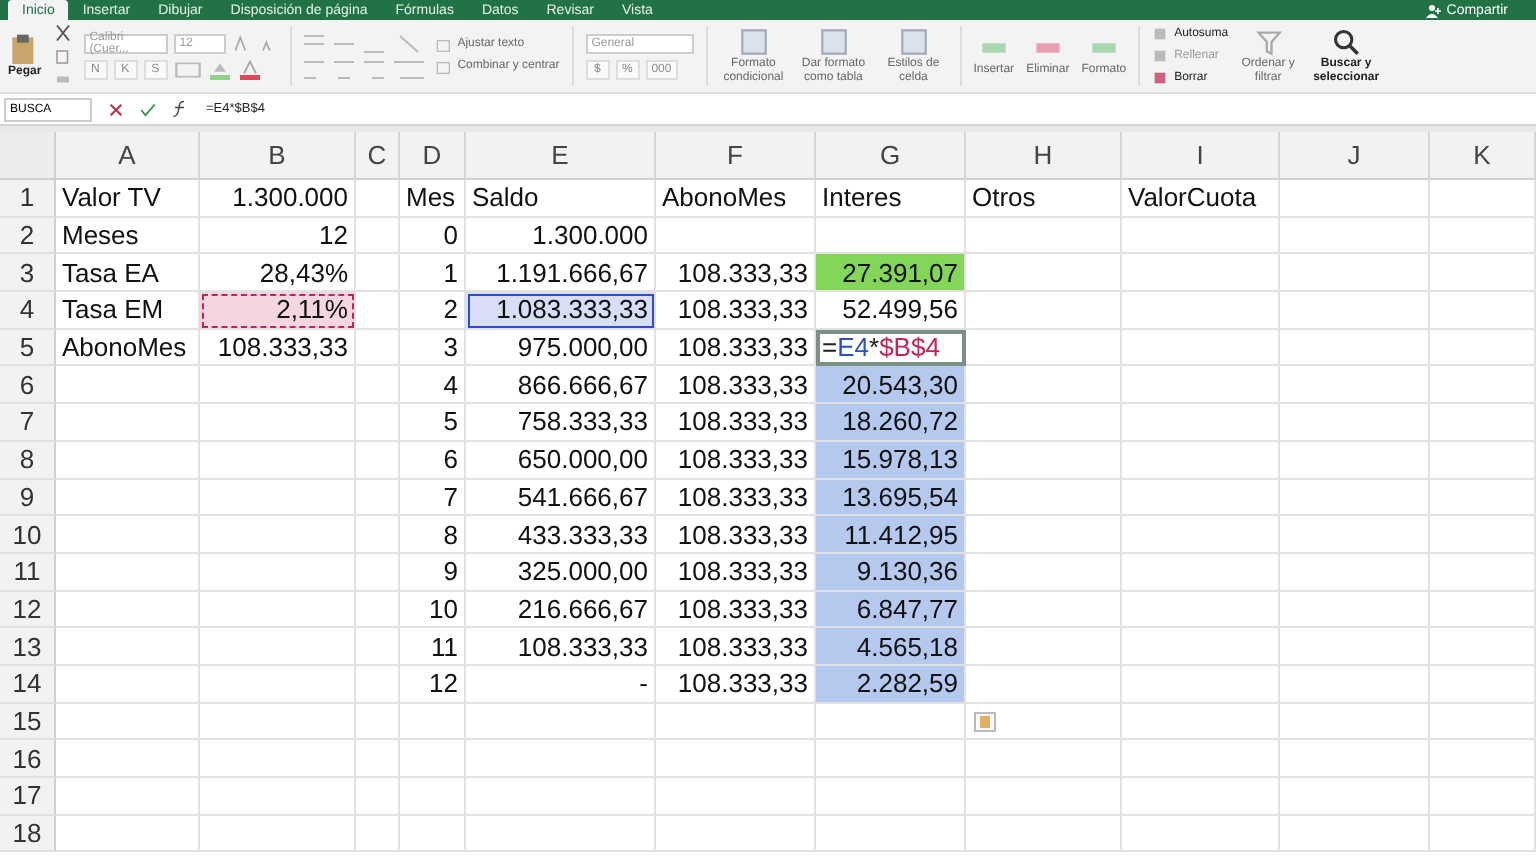  Describe the element at coordinates (891, 647) in the screenshot. I see `table-cell: 4.565,18` at that location.